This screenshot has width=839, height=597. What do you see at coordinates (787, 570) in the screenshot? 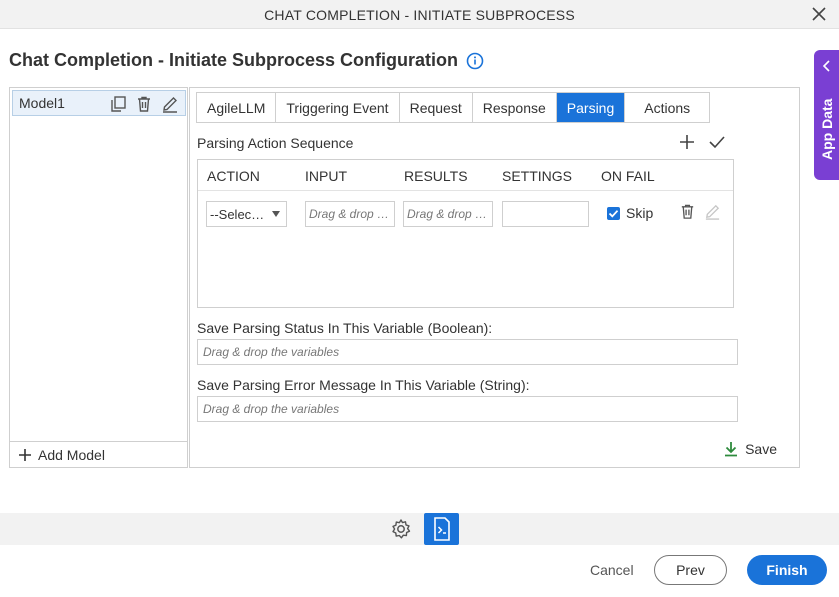
I see `finish-button: Finish` at bounding box center [787, 570].